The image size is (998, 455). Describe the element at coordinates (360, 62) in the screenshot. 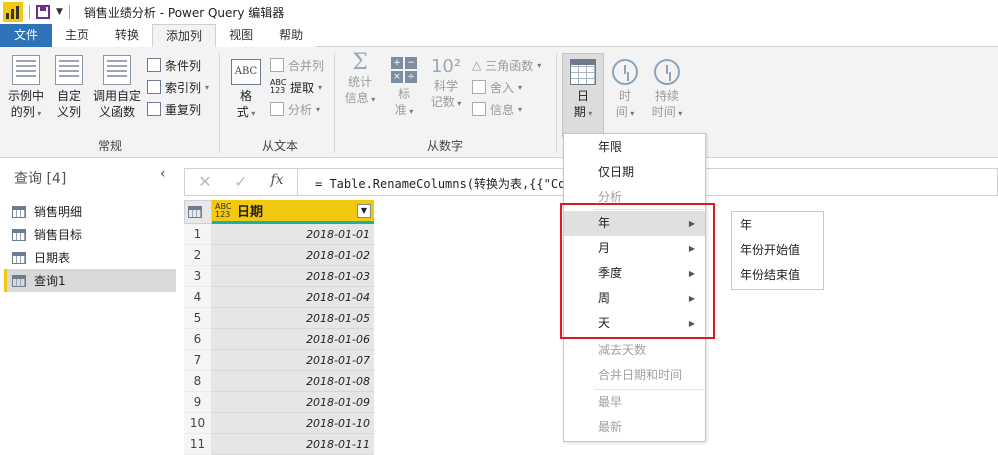

I see `sigma-icon: Σ` at that location.